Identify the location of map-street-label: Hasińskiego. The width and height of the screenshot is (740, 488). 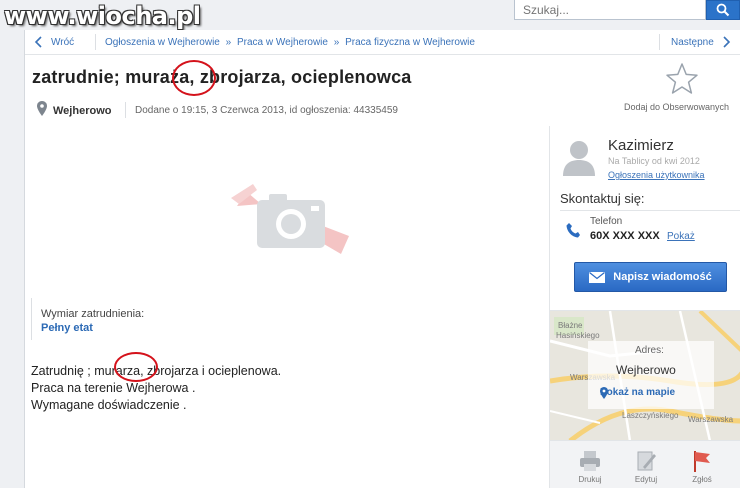
(578, 335).